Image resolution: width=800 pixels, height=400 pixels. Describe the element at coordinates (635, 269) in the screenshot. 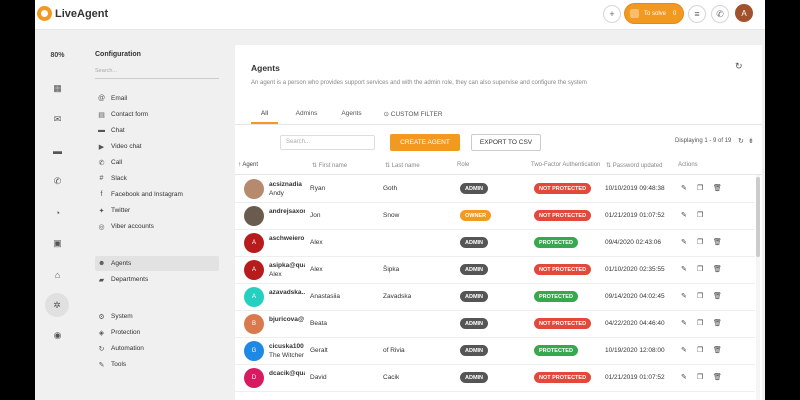

I see `password-updated-cell: 01/10/2020 02:35:55` at that location.